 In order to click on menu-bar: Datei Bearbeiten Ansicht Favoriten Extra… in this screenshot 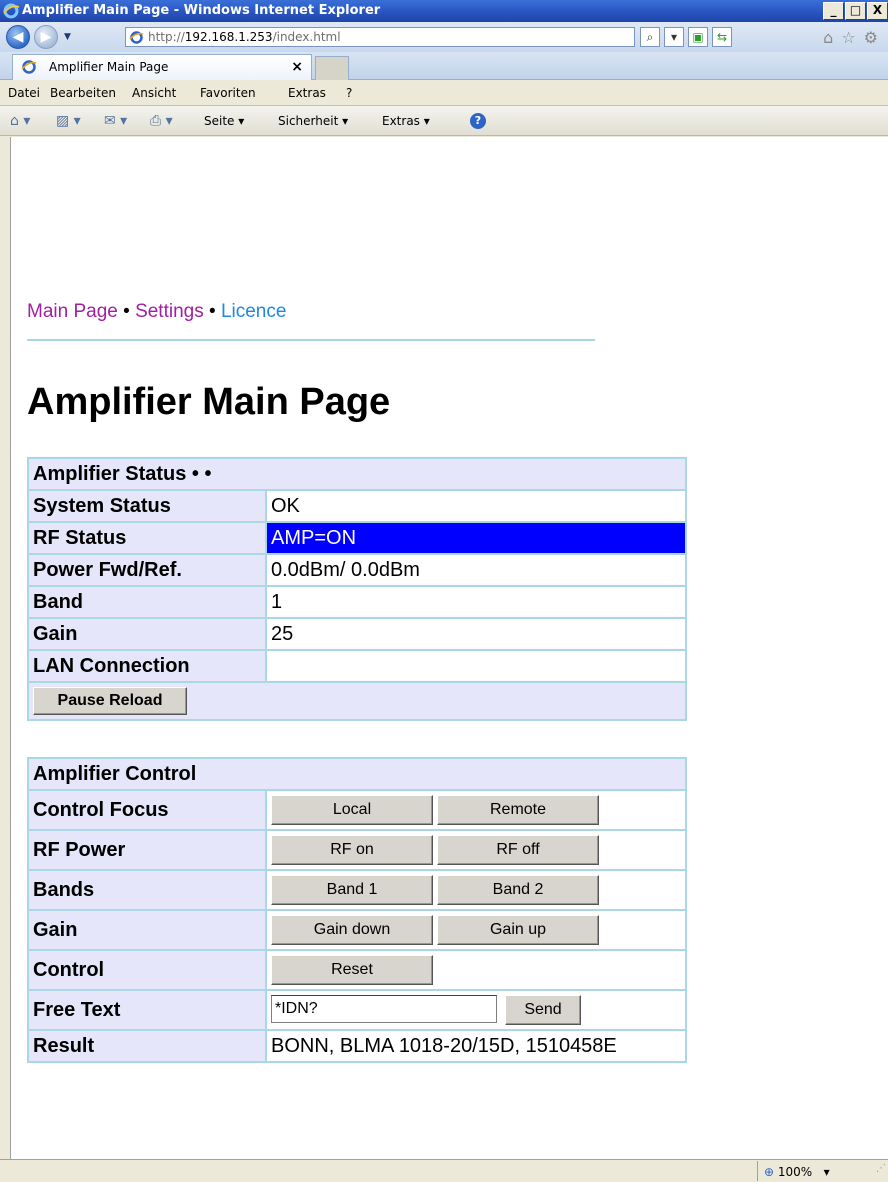, I will do `click(444, 93)`.